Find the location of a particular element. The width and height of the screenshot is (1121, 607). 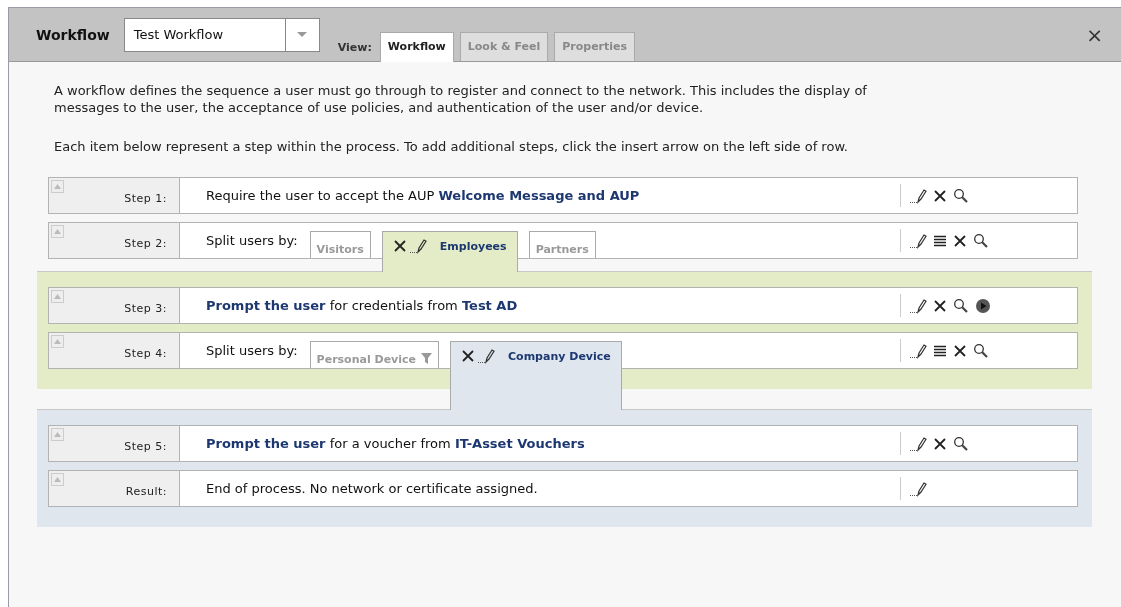

step-description: Require the user to accept the AUP Welcome Message and AUP is located at coordinates (423, 195).